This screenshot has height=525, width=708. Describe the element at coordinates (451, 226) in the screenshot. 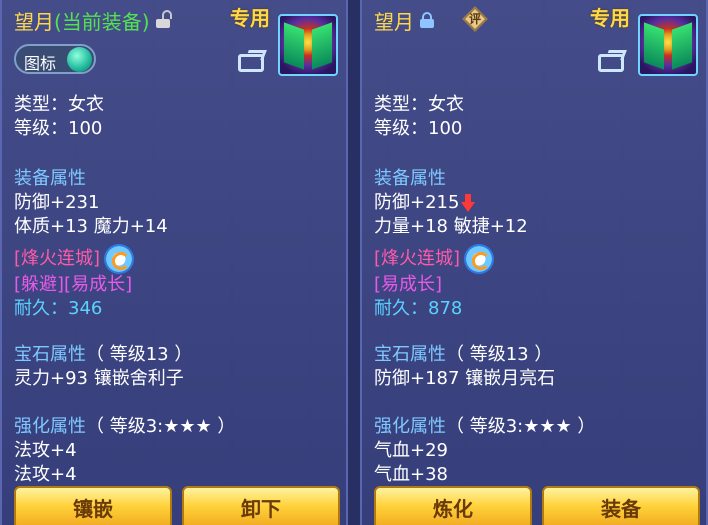

I see `attr-line-2: 力量+18 敏捷+12` at that location.